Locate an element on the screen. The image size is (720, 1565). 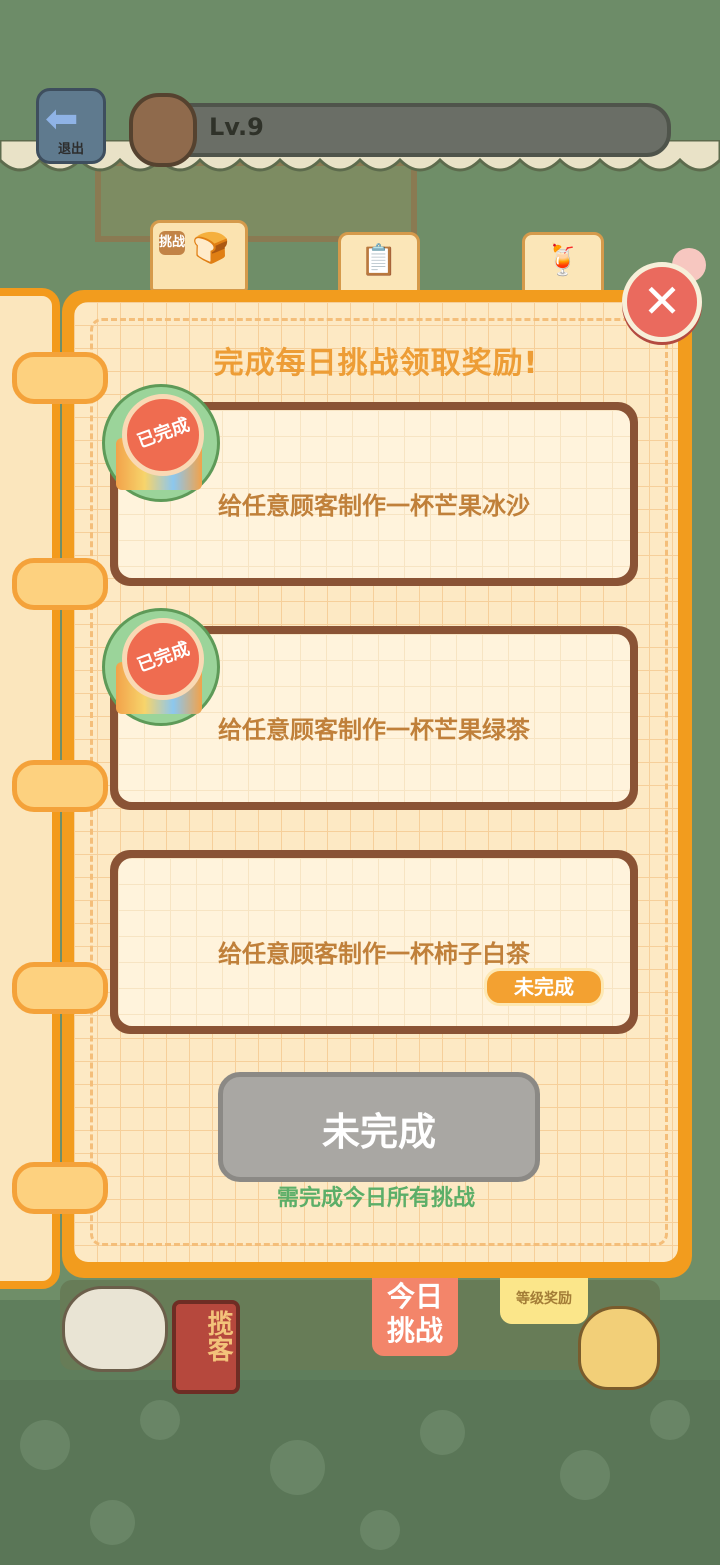
tab-drinks: 🍹 is located at coordinates (563, 264).